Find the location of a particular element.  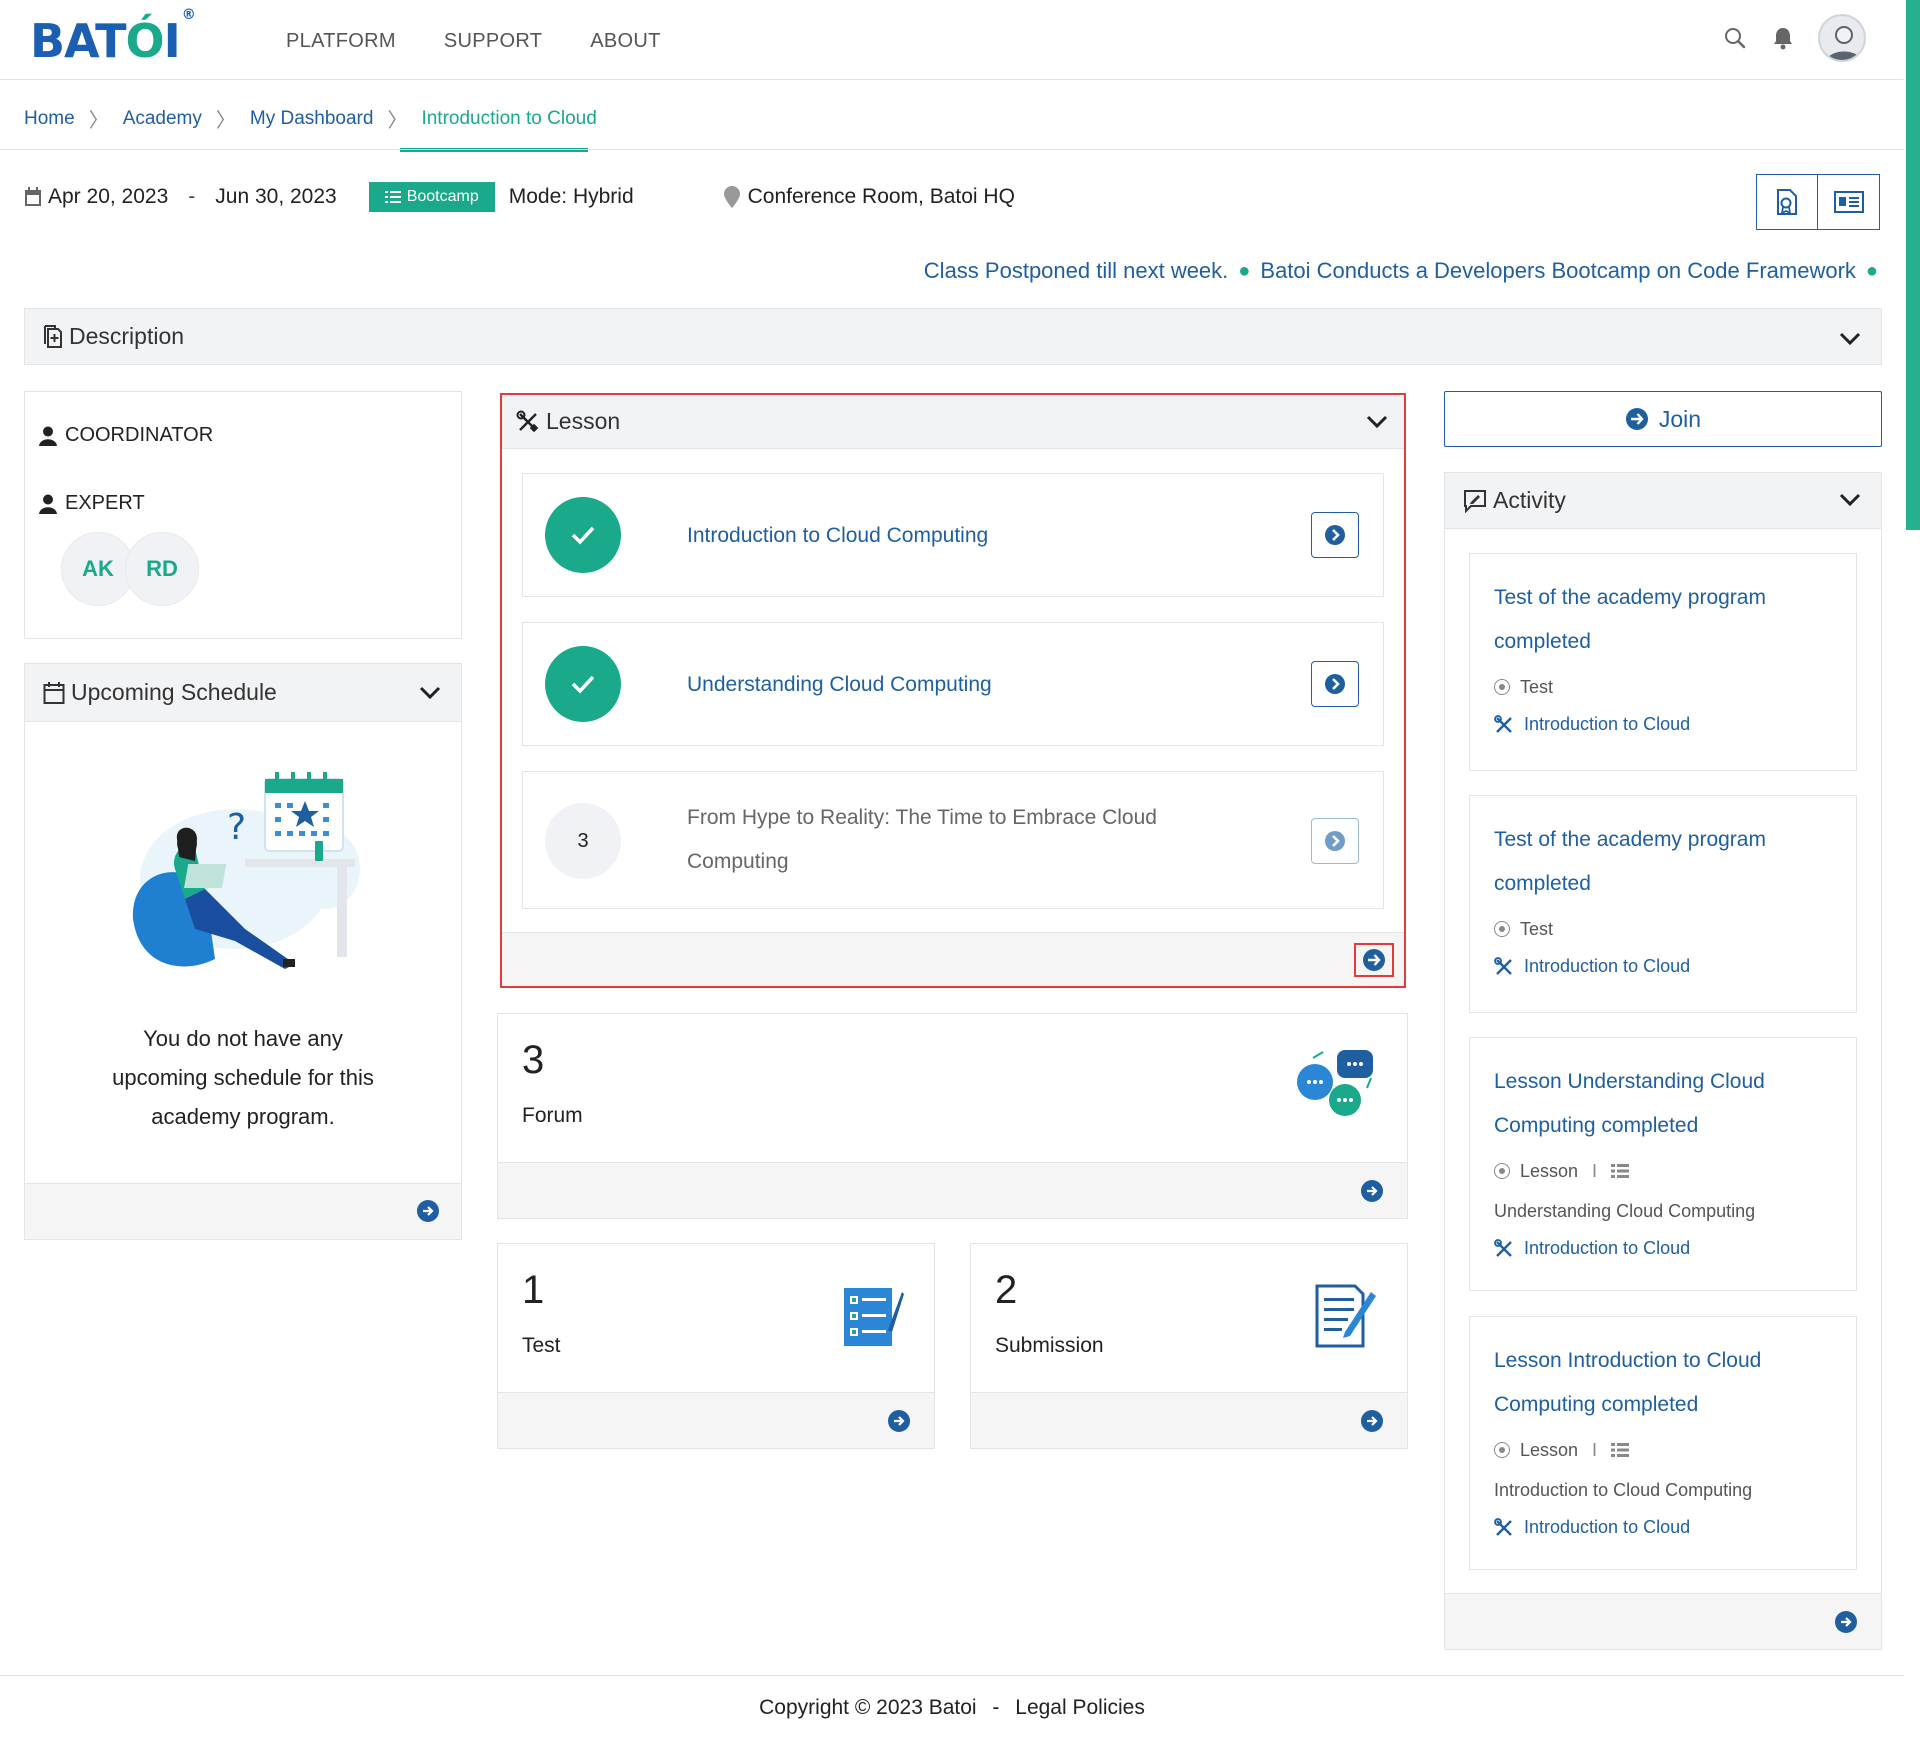

check-circle-icon is located at coordinates (583, 535).